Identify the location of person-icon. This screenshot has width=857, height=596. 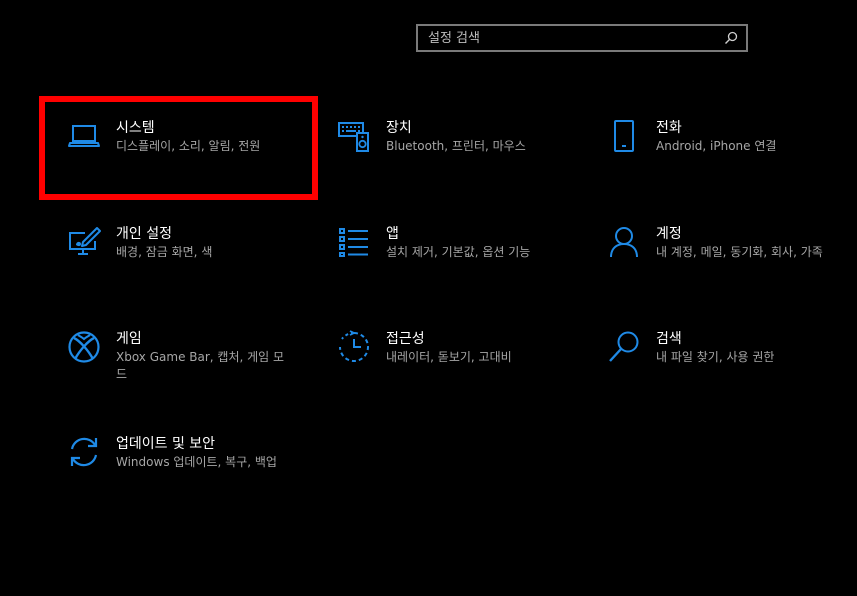
(624, 242).